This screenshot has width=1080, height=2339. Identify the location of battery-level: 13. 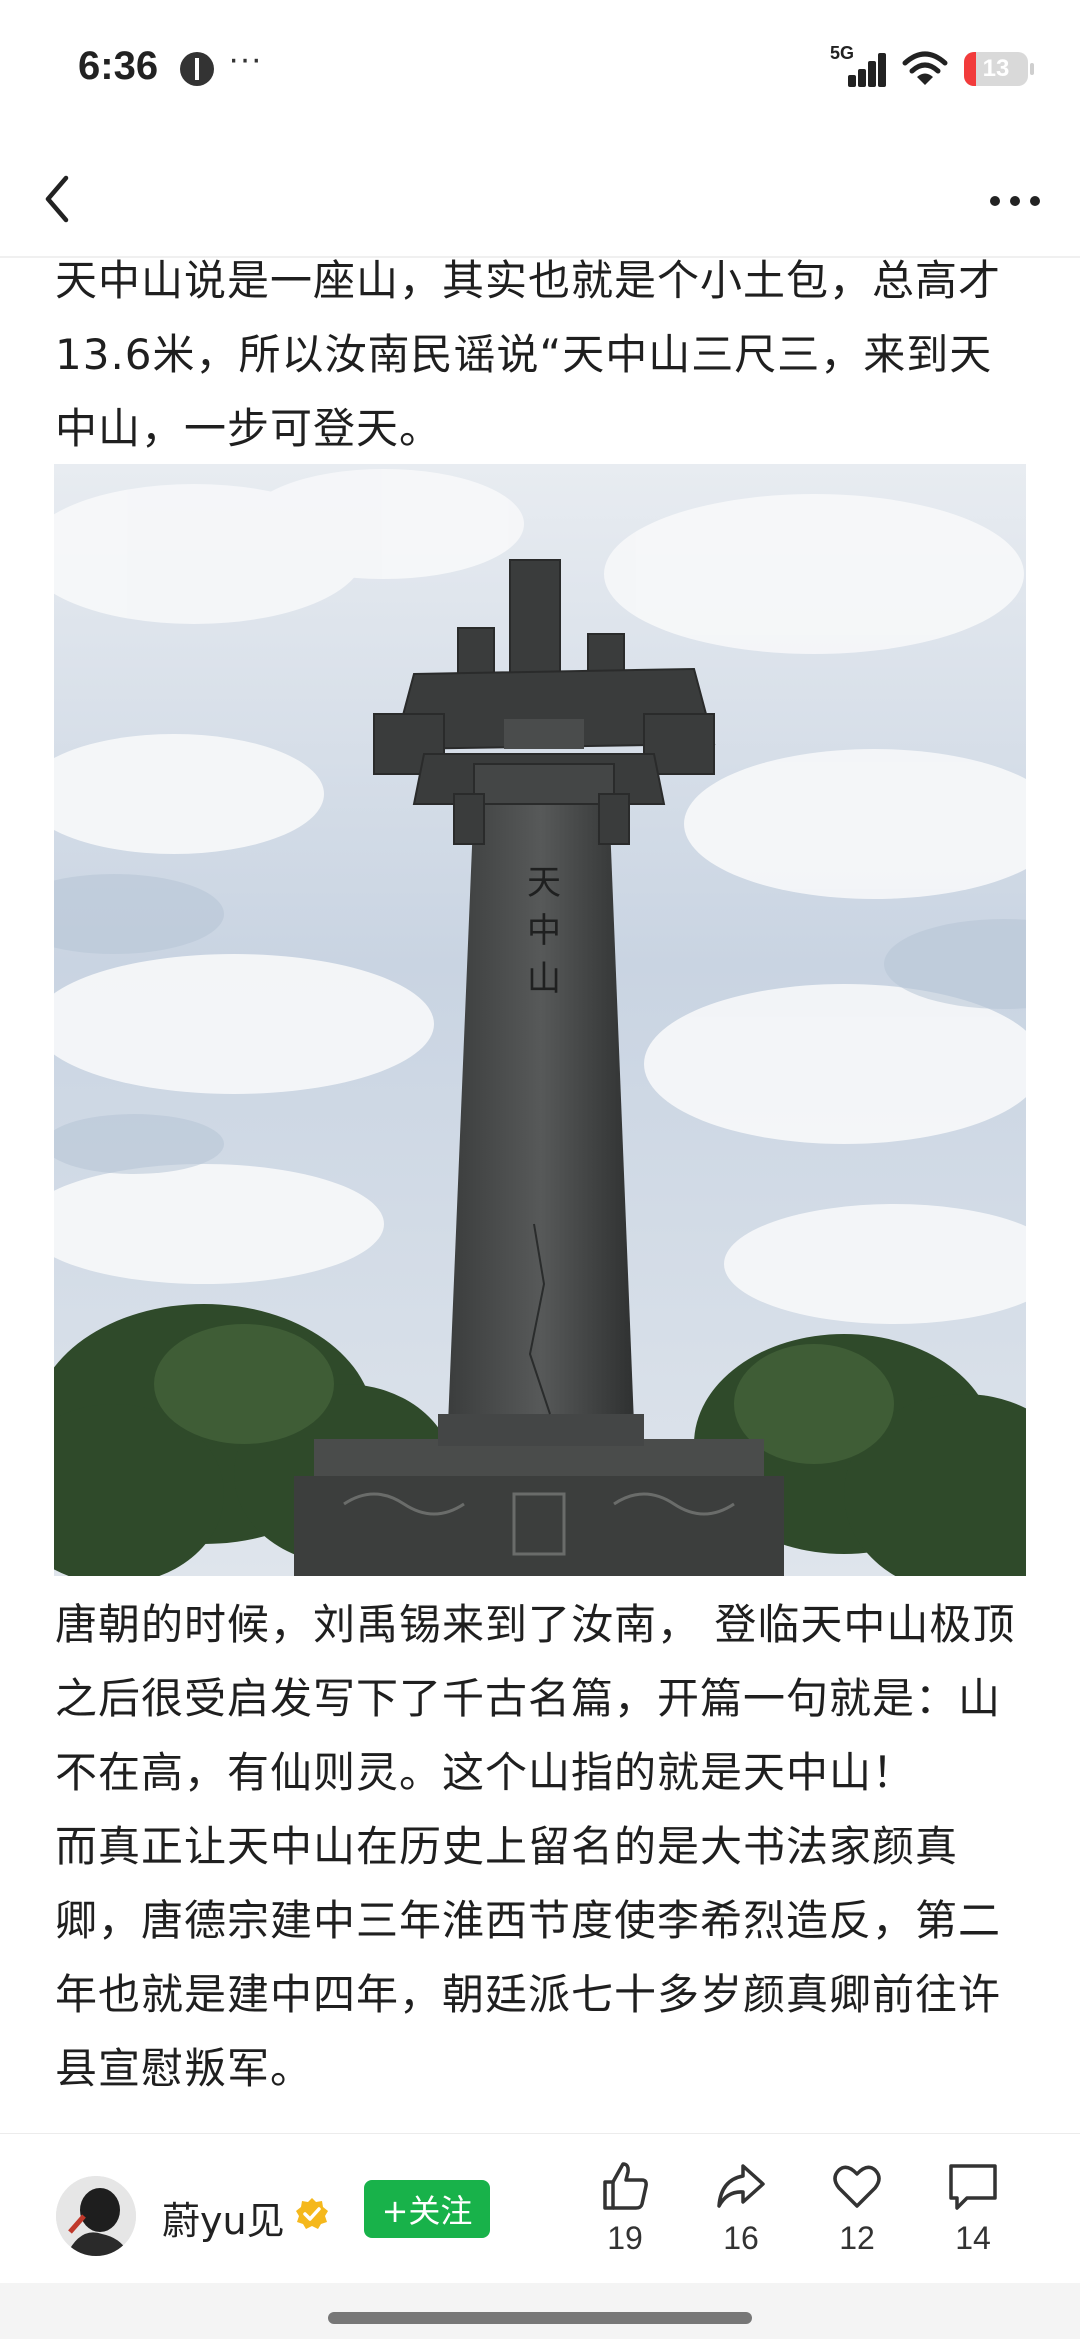
(996, 68).